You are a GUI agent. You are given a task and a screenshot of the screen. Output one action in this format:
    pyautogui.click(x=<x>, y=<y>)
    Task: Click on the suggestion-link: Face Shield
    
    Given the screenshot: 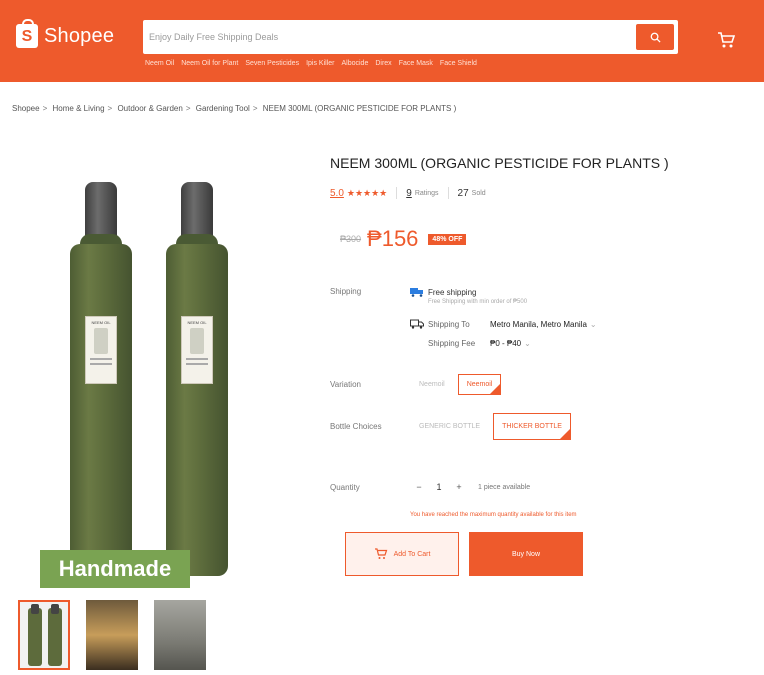 What is the action you would take?
    pyautogui.click(x=458, y=63)
    